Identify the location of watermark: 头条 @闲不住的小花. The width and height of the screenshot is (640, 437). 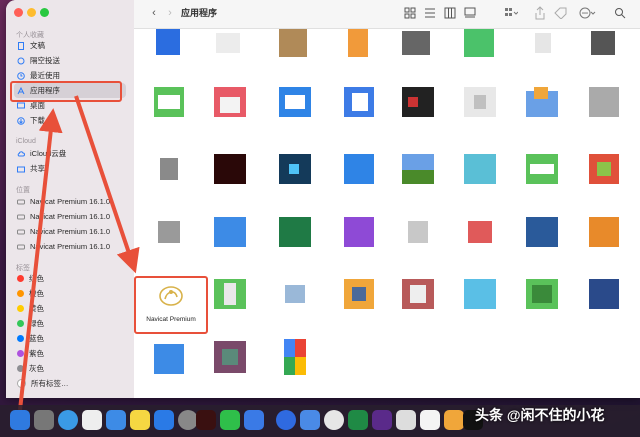
(540, 415).